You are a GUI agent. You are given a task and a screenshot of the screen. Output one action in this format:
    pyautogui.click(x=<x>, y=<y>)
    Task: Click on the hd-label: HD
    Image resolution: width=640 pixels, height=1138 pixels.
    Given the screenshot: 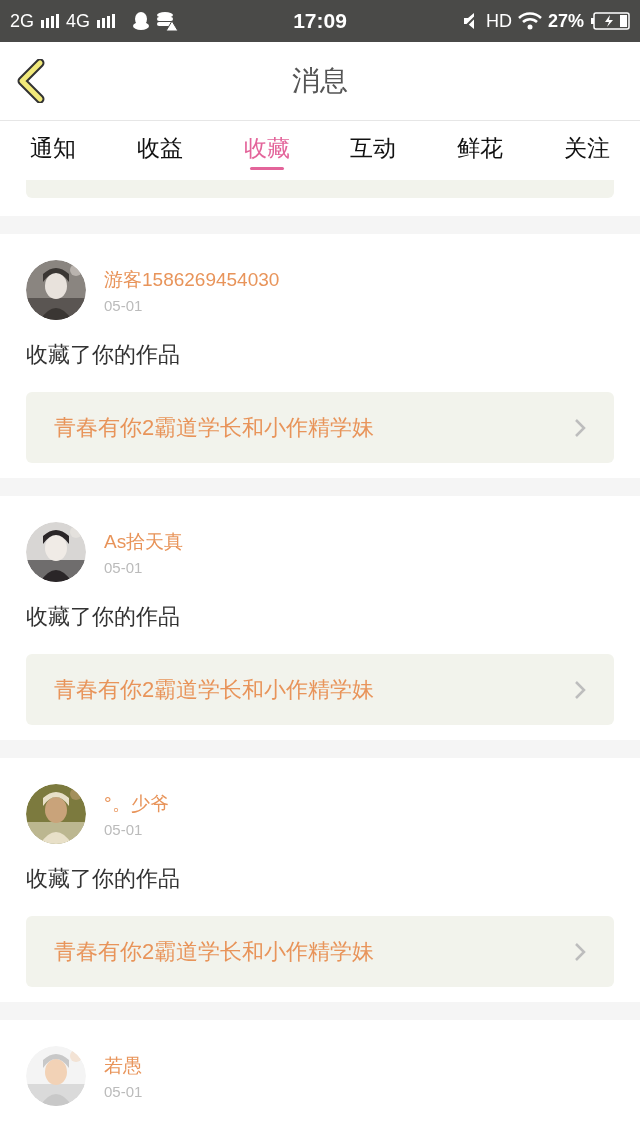 What is the action you would take?
    pyautogui.click(x=498, y=21)
    